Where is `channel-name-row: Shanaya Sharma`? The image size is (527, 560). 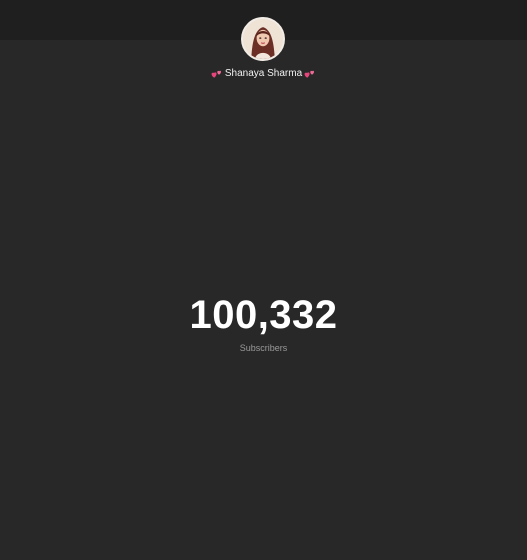
channel-name-row: Shanaya Sharma is located at coordinates (263, 74).